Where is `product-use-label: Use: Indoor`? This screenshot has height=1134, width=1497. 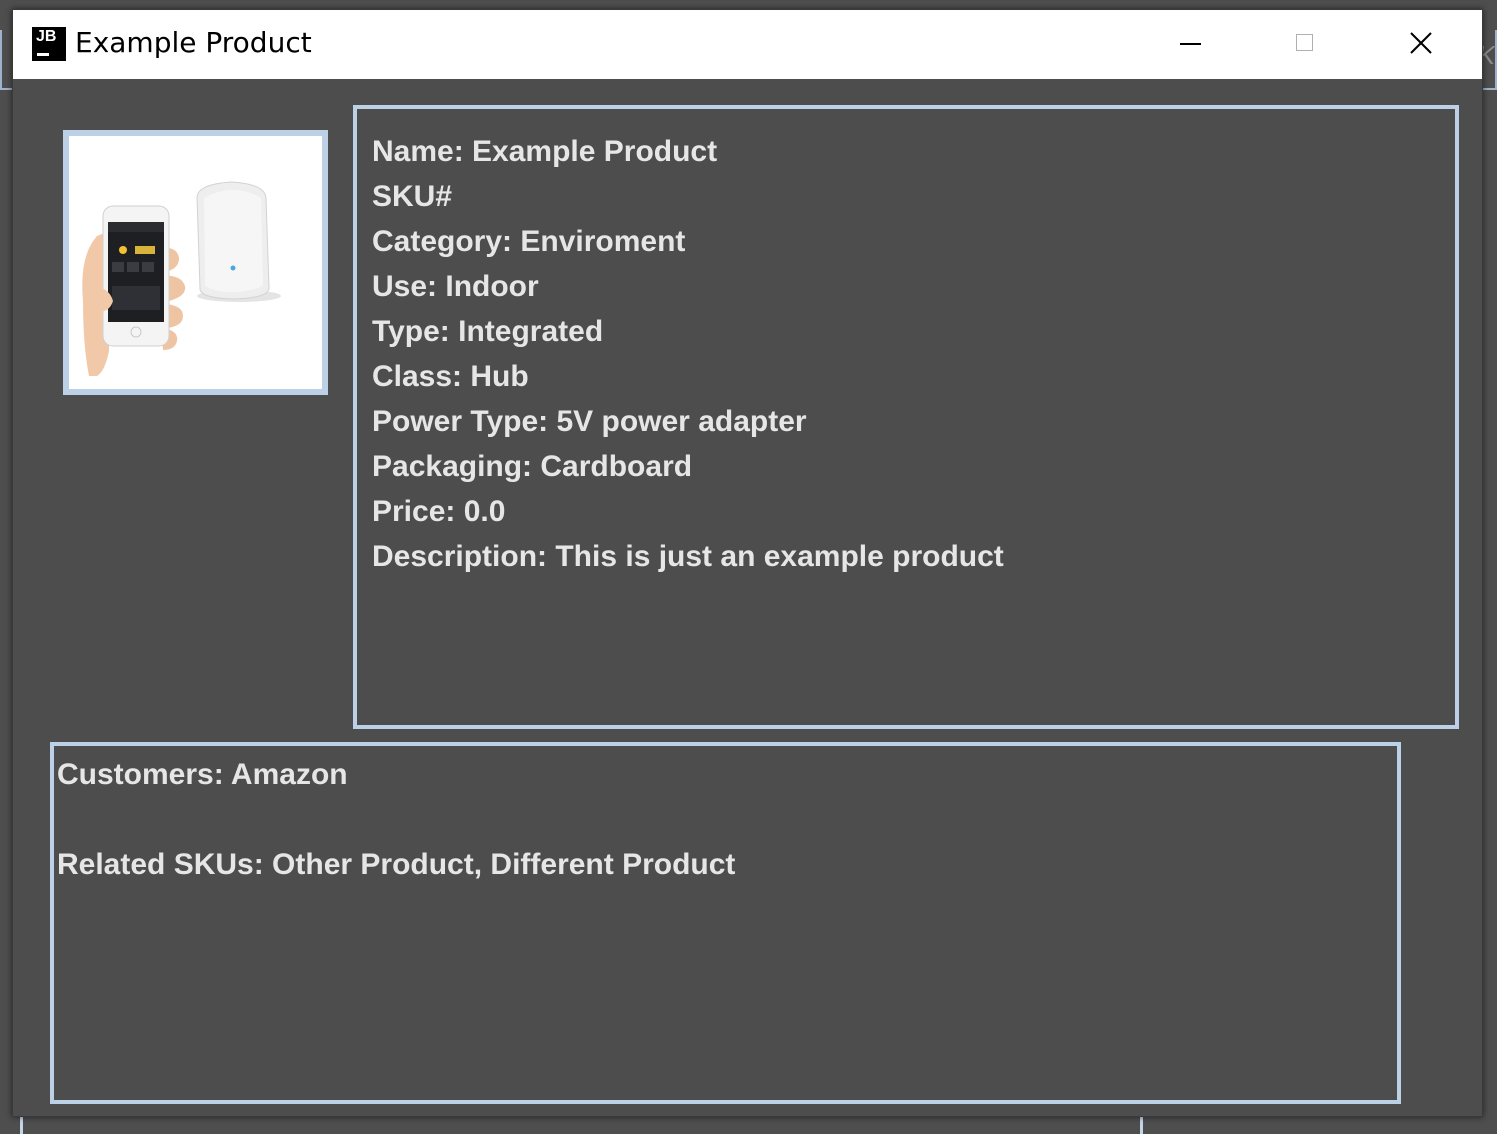 product-use-label: Use: Indoor is located at coordinates (455, 286).